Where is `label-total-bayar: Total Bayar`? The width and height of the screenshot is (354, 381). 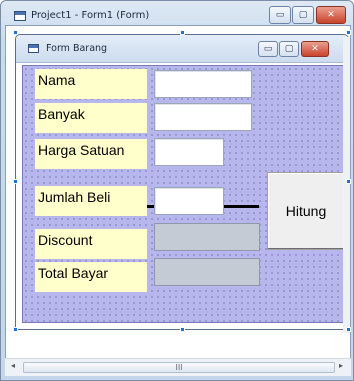
label-total-bayar: Total Bayar is located at coordinates (91, 277).